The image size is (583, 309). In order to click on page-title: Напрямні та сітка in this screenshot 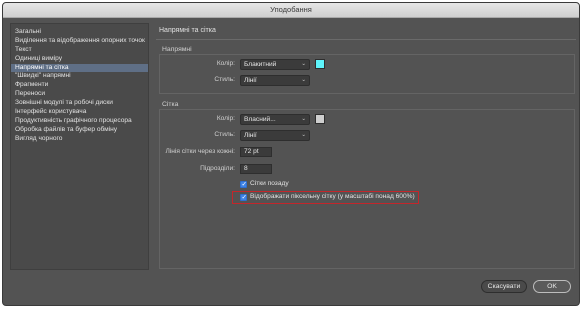, I will do `click(187, 30)`.